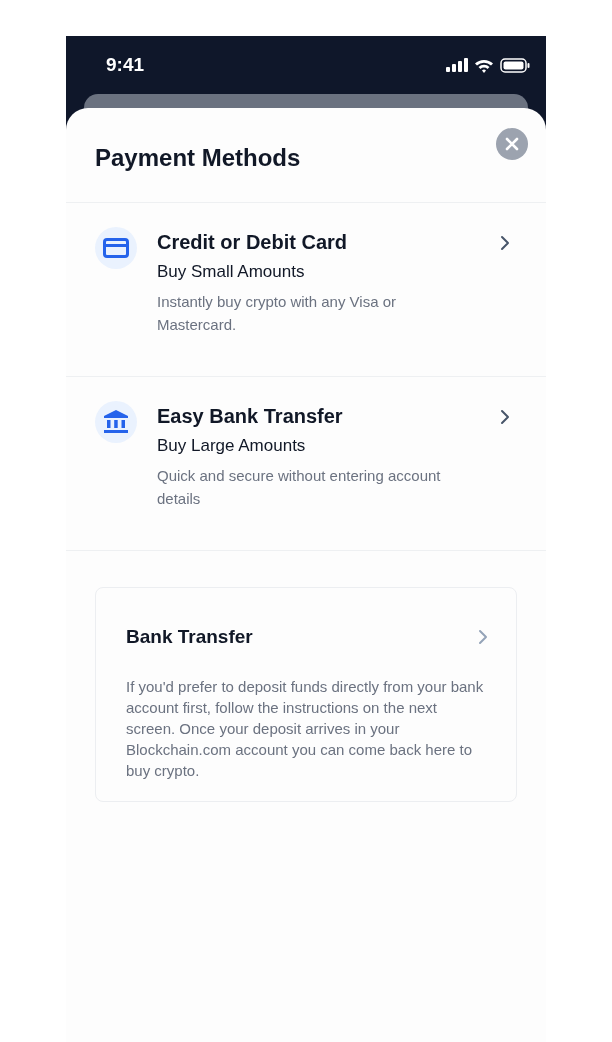  What do you see at coordinates (198, 158) in the screenshot?
I see `sheet-title: Payment Methods` at bounding box center [198, 158].